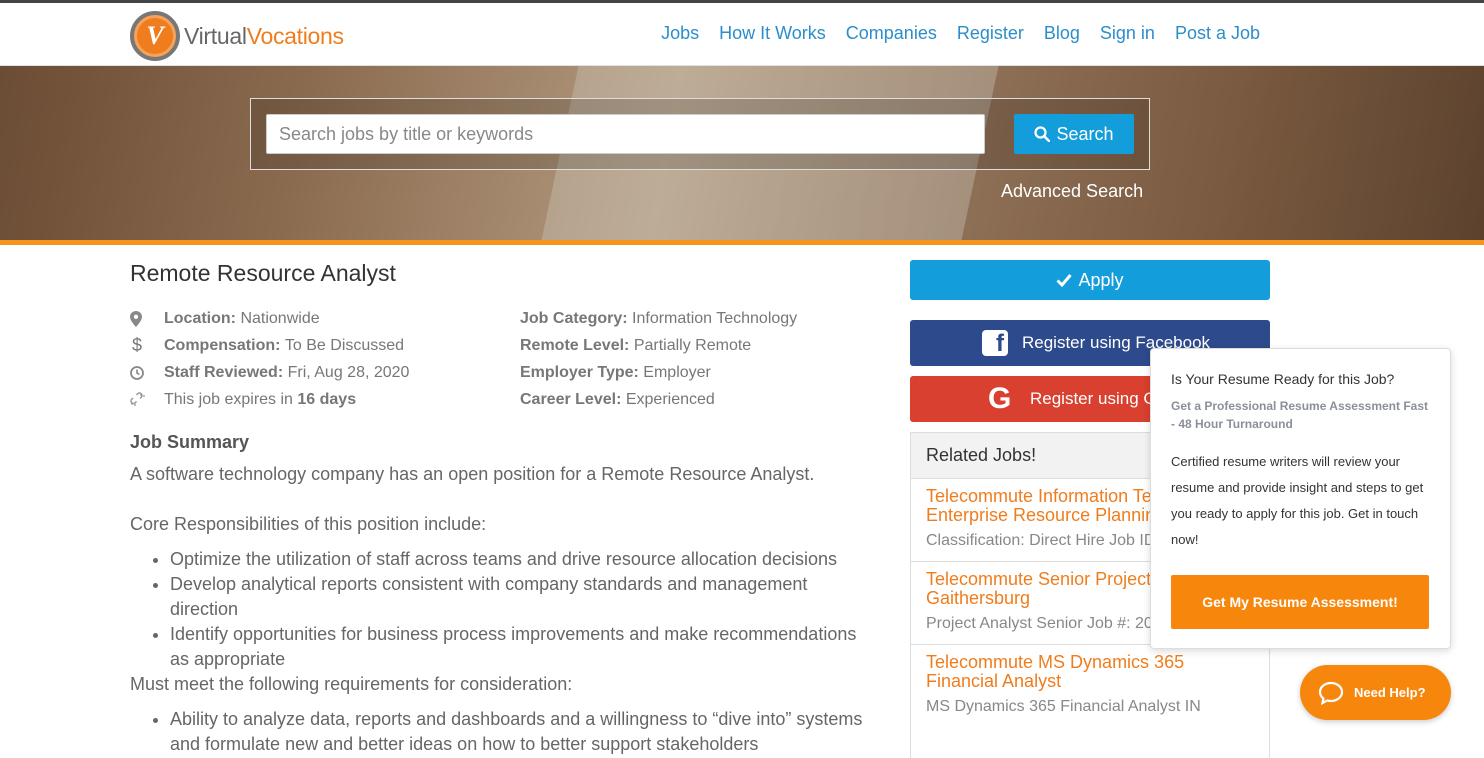 Image resolution: width=1484 pixels, height=758 pixels. What do you see at coordinates (1090, 280) in the screenshot?
I see `apply-button: Apply` at bounding box center [1090, 280].